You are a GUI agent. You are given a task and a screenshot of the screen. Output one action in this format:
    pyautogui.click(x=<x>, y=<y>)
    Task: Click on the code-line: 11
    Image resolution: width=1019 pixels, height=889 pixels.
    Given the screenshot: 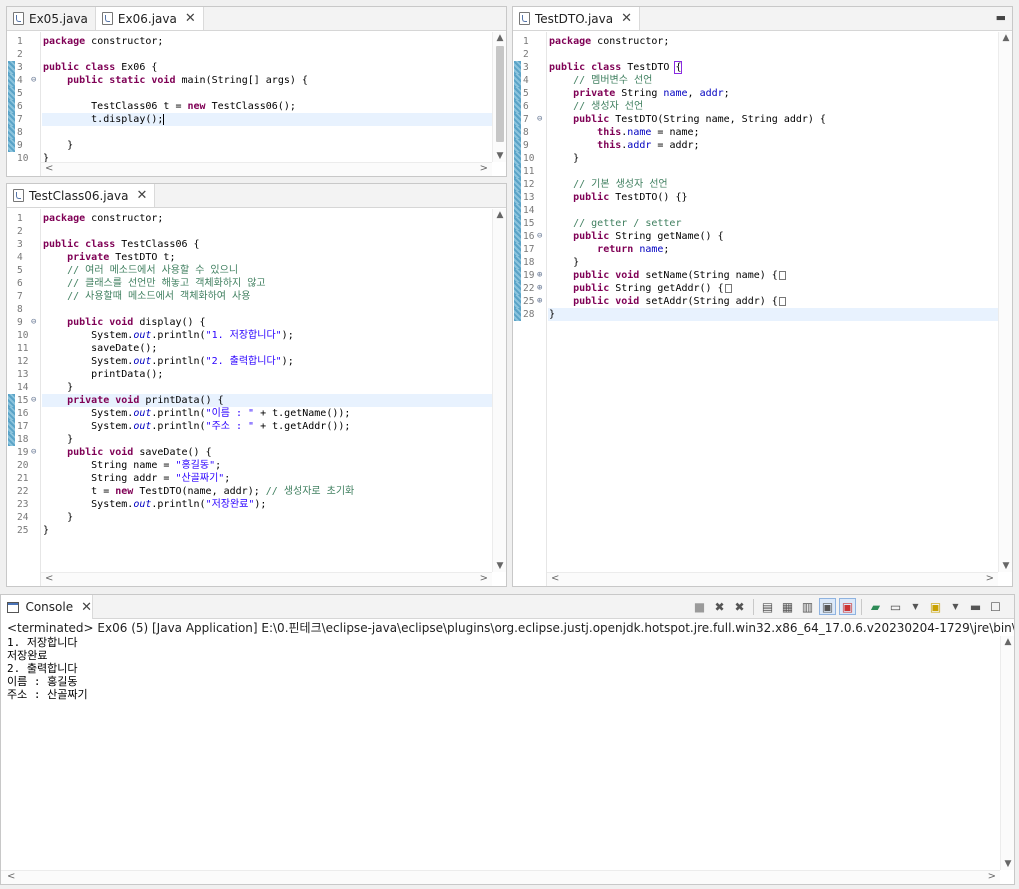 What is the action you would take?
    pyautogui.click(x=762, y=171)
    